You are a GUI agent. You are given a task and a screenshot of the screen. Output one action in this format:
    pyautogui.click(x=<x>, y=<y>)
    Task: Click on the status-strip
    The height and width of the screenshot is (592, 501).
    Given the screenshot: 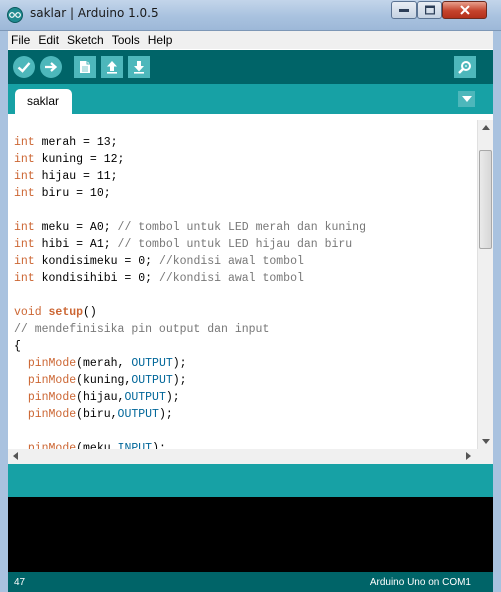 What is the action you would take?
    pyautogui.click(x=250, y=480)
    